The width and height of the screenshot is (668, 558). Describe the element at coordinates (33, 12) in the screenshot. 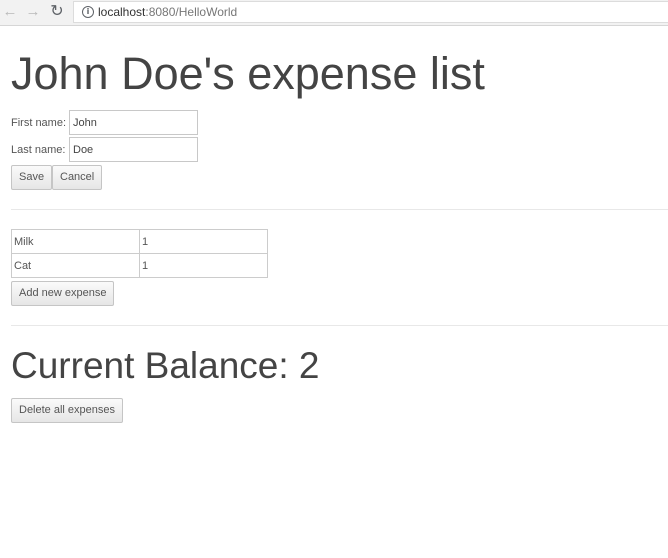

I see `forward-arrow-icon: →` at that location.